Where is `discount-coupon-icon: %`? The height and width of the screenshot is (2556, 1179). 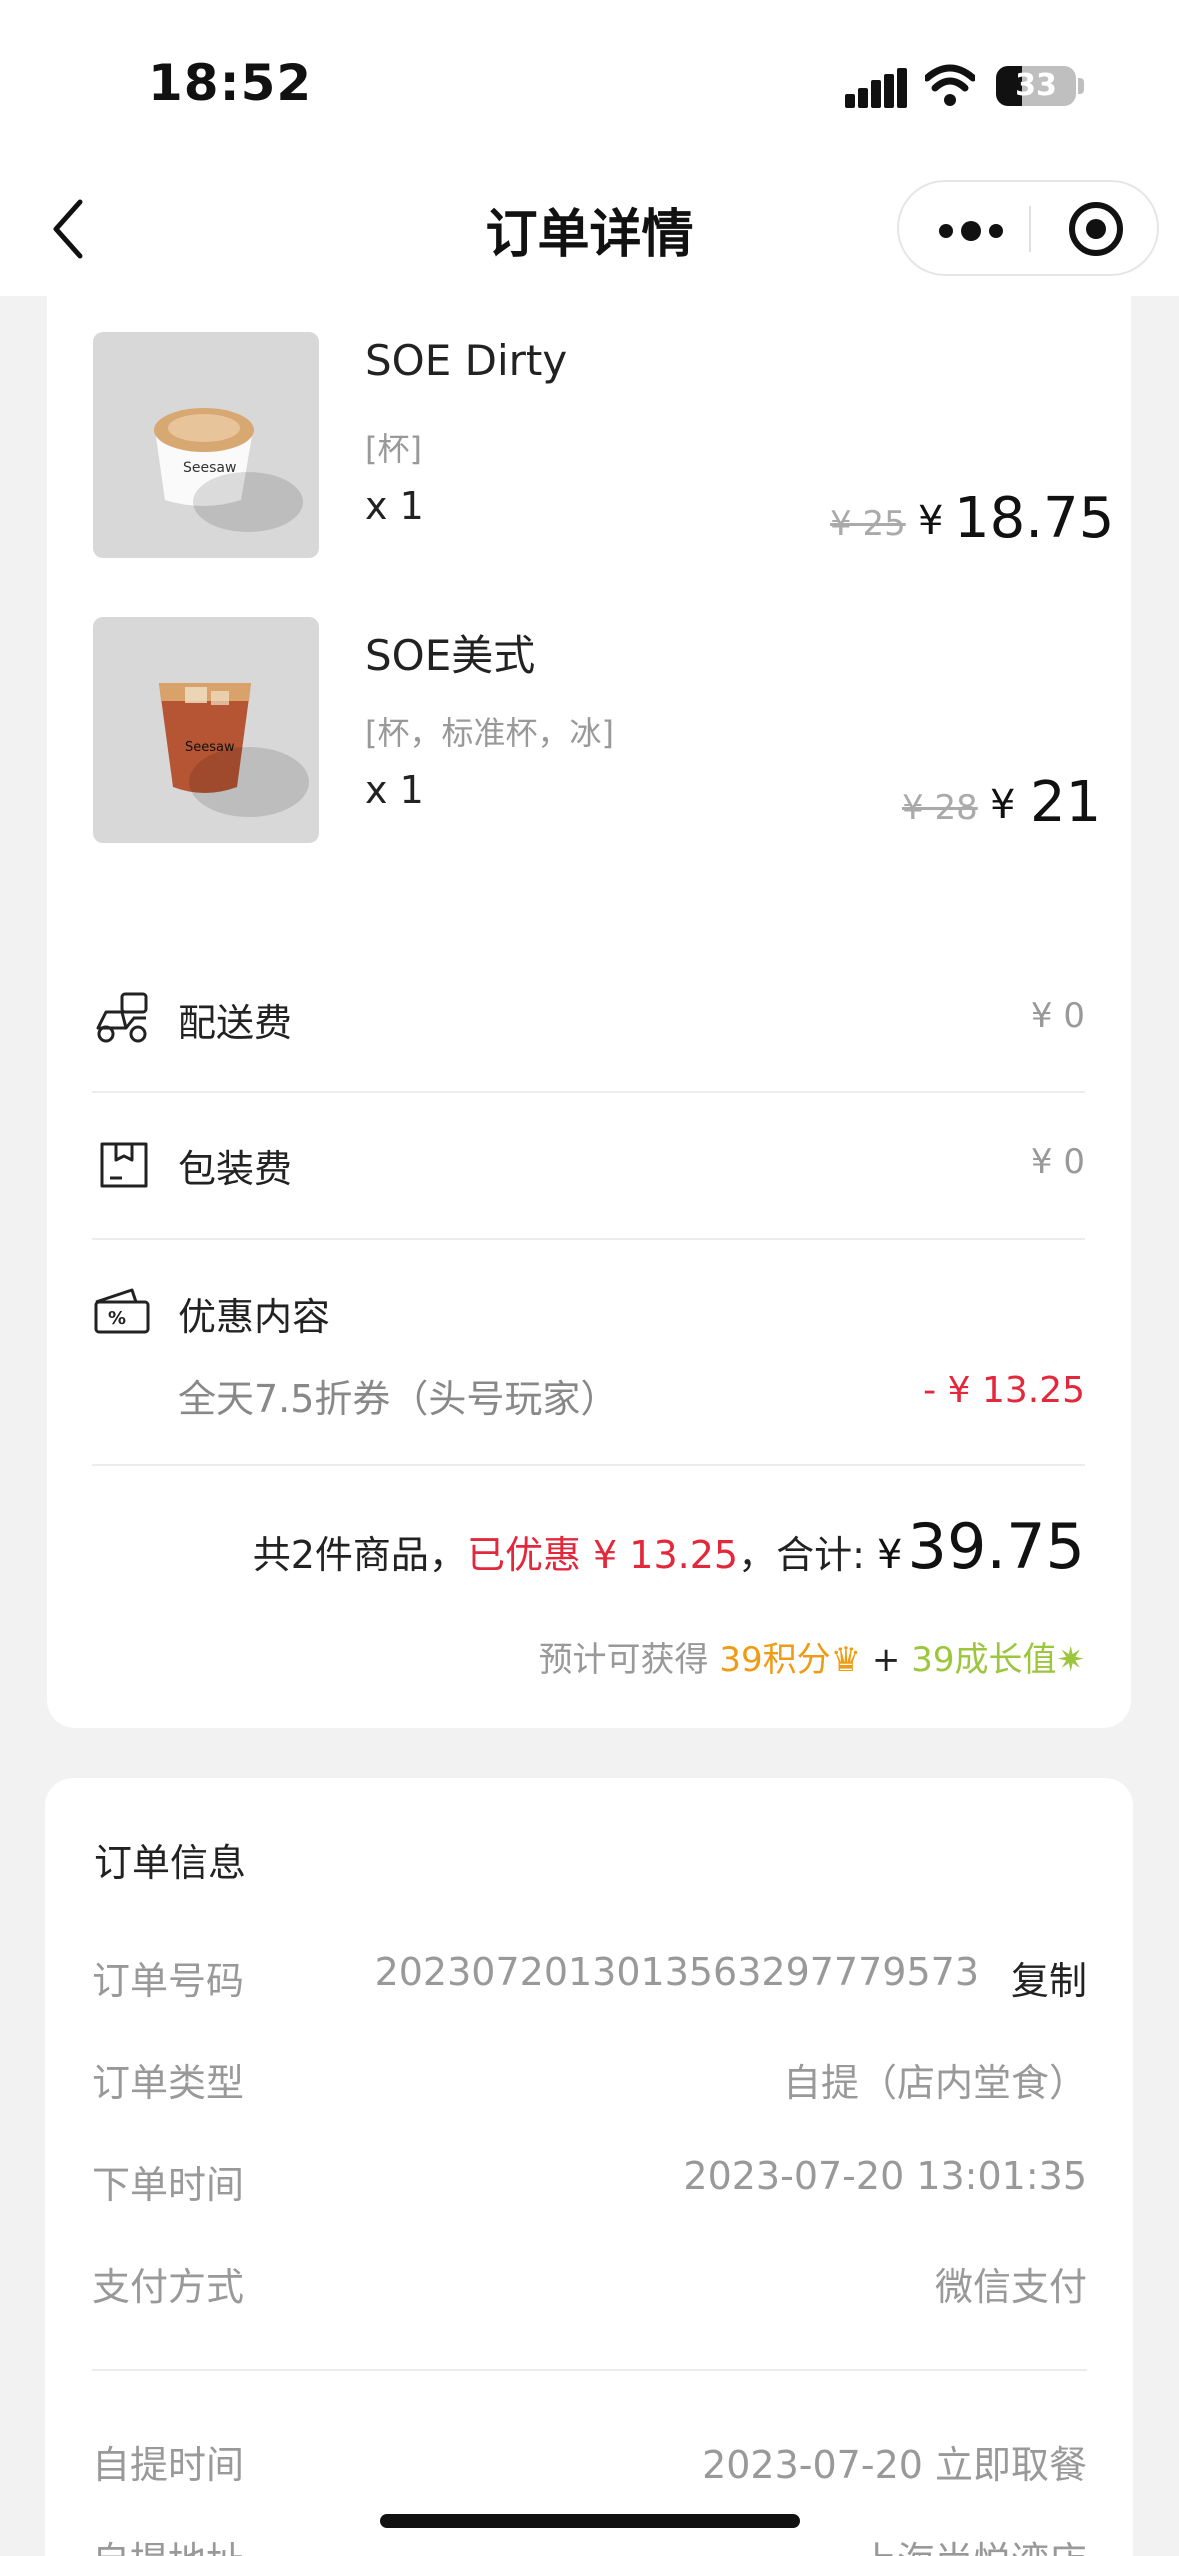 discount-coupon-icon: % is located at coordinates (122, 1311).